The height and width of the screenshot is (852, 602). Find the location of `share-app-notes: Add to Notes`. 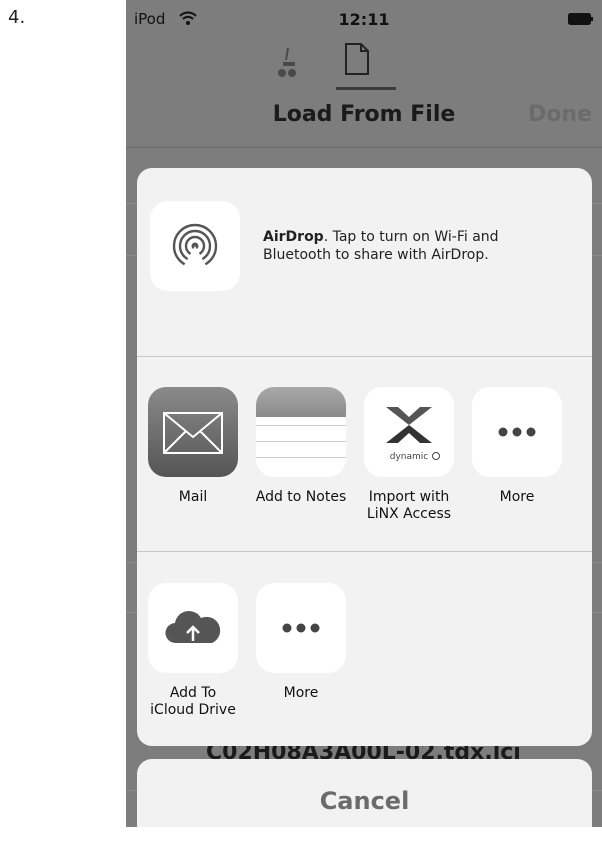

share-app-notes: Add to Notes is located at coordinates (301, 446).